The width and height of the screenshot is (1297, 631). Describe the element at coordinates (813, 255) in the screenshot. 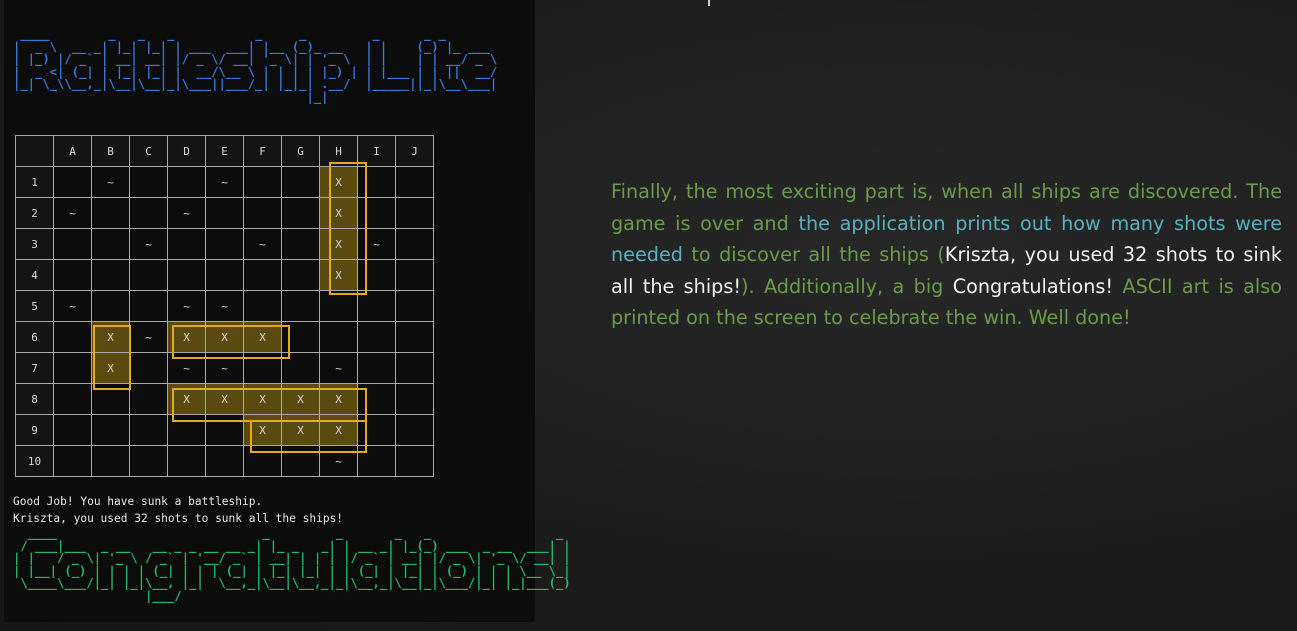

I see `desc-part-3: to discover all the ships (` at that location.